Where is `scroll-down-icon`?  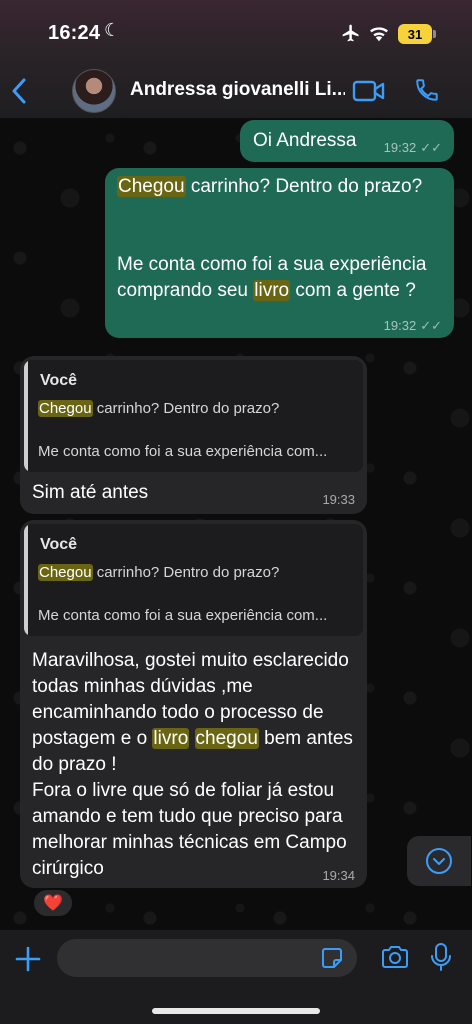 scroll-down-icon is located at coordinates (439, 861).